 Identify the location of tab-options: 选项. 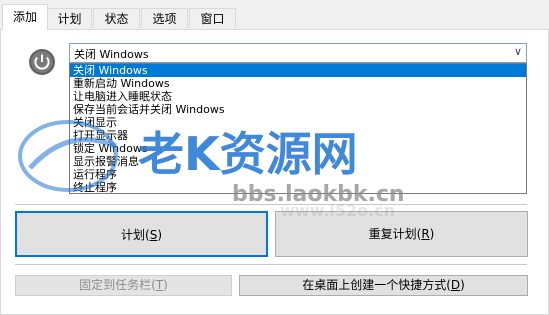
(164, 18).